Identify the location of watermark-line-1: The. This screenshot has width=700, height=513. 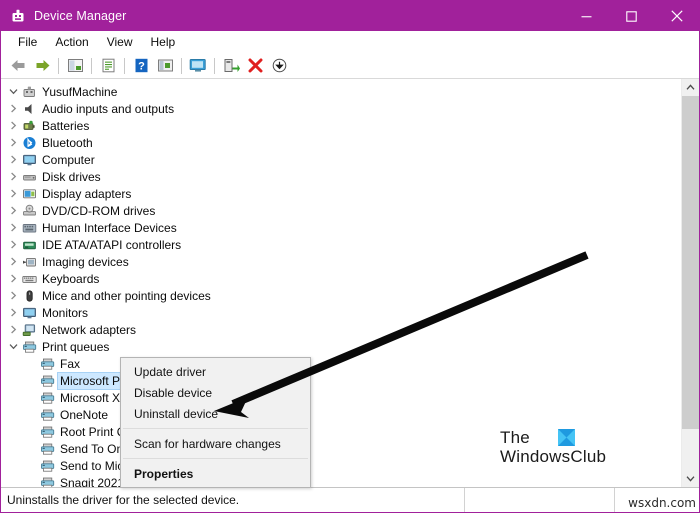
(515, 437).